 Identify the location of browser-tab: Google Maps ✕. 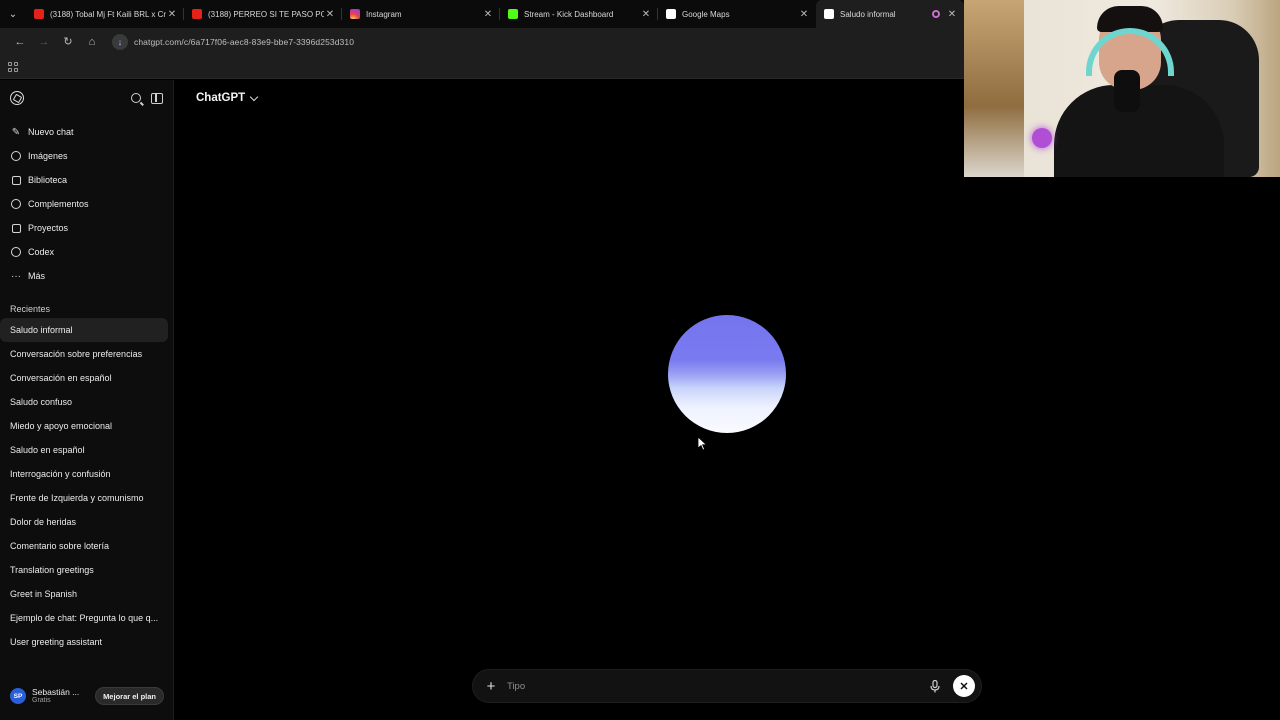
(737, 14).